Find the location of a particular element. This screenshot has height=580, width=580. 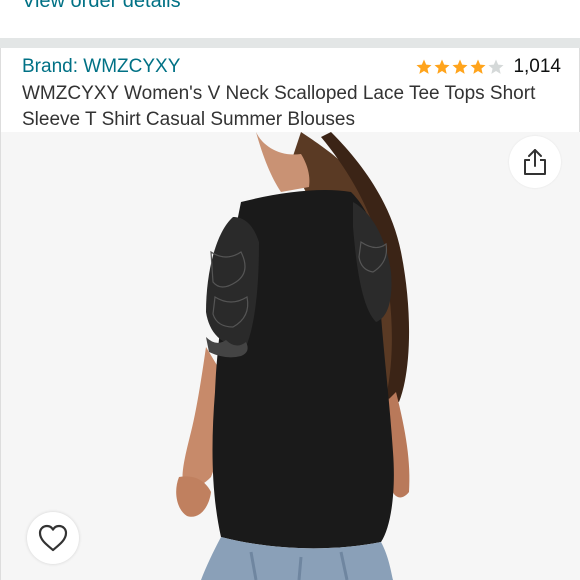

brand-link: Brand: WMZCYXY is located at coordinates (101, 67).